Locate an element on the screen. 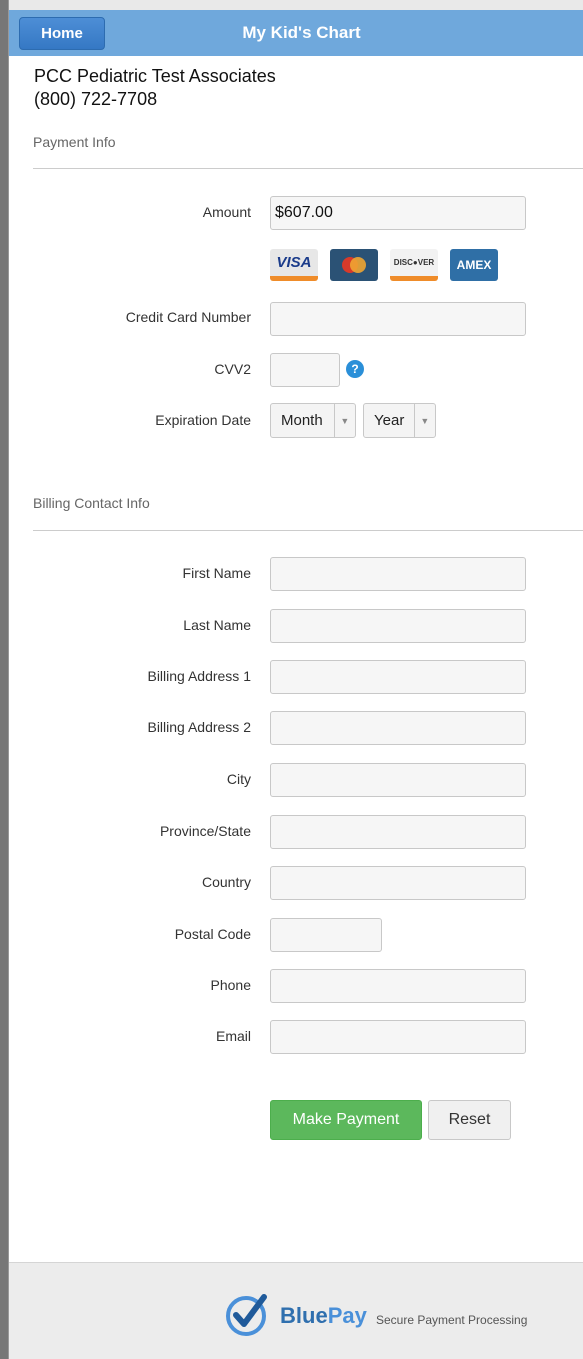 This screenshot has height=1359, width=583. home-button: Home is located at coordinates (62, 33).